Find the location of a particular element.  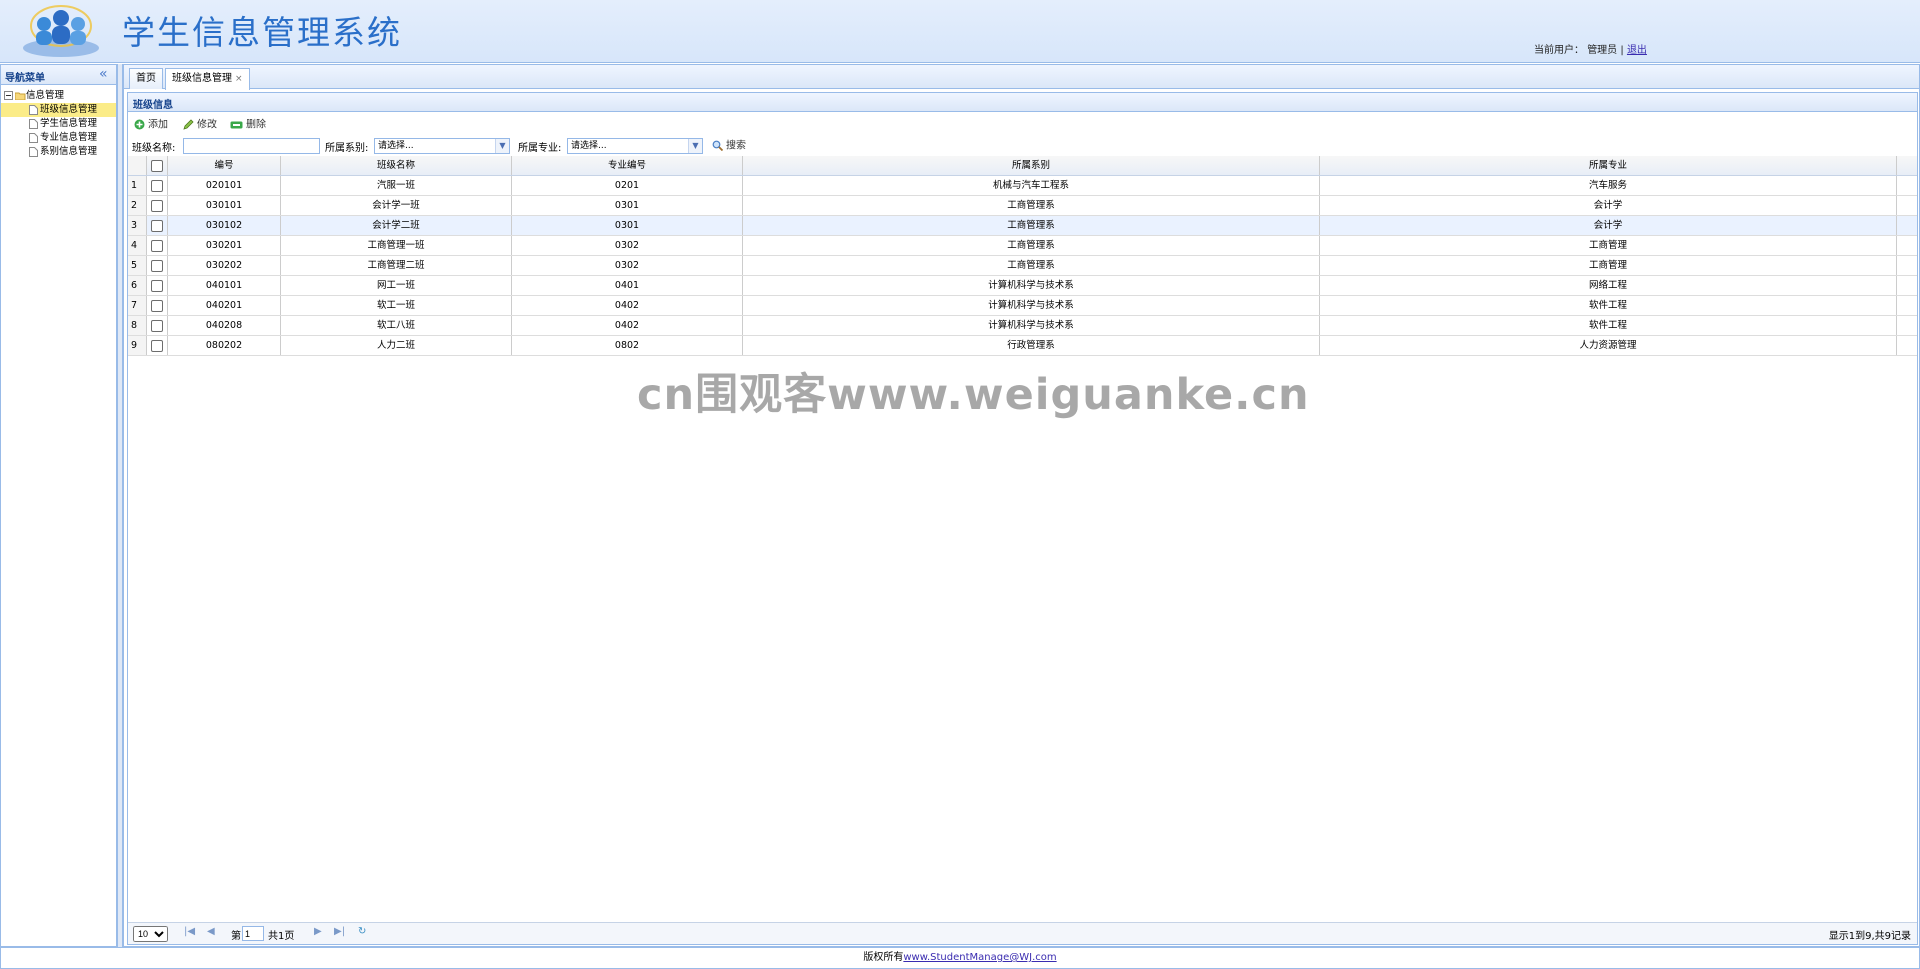

table-row: 2 030101 会计学一班 0301 工商管理系 会计学 is located at coordinates (1022, 206).